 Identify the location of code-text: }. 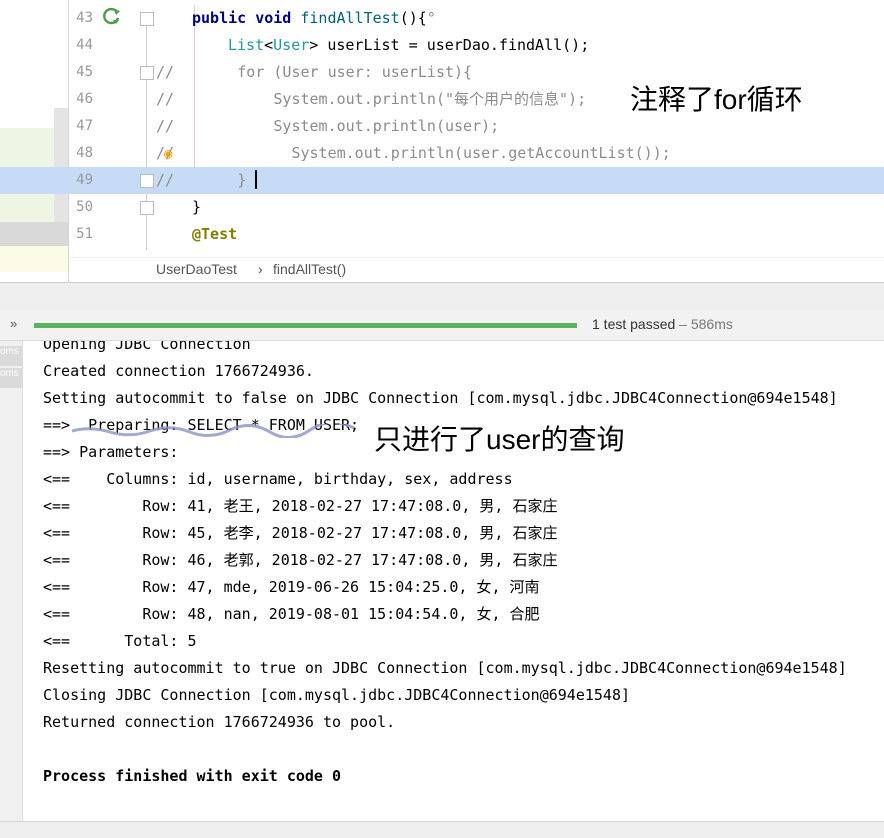
(196, 207).